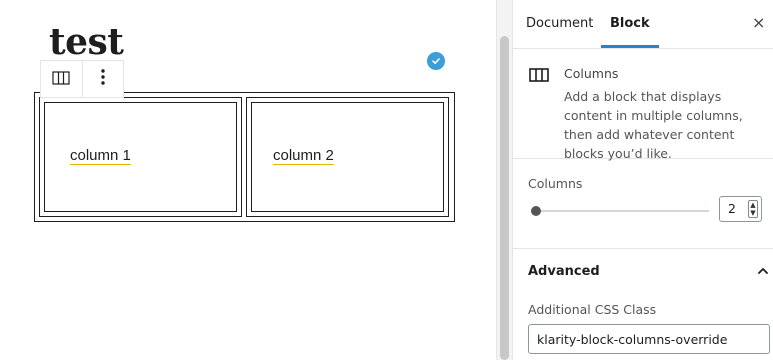  What do you see at coordinates (643, 203) in the screenshot?
I see `columns-settings-panel: Columns 2 ▲ ▼` at bounding box center [643, 203].